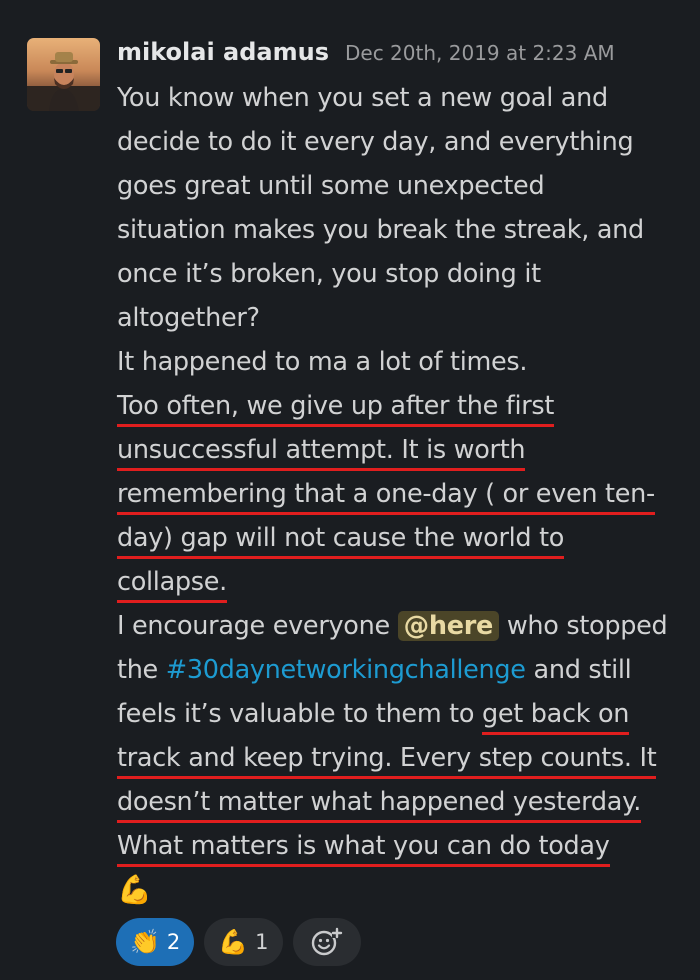 Image resolution: width=700 pixels, height=980 pixels. I want to click on message-line: It happened to ma a lot of times., so click(322, 362).